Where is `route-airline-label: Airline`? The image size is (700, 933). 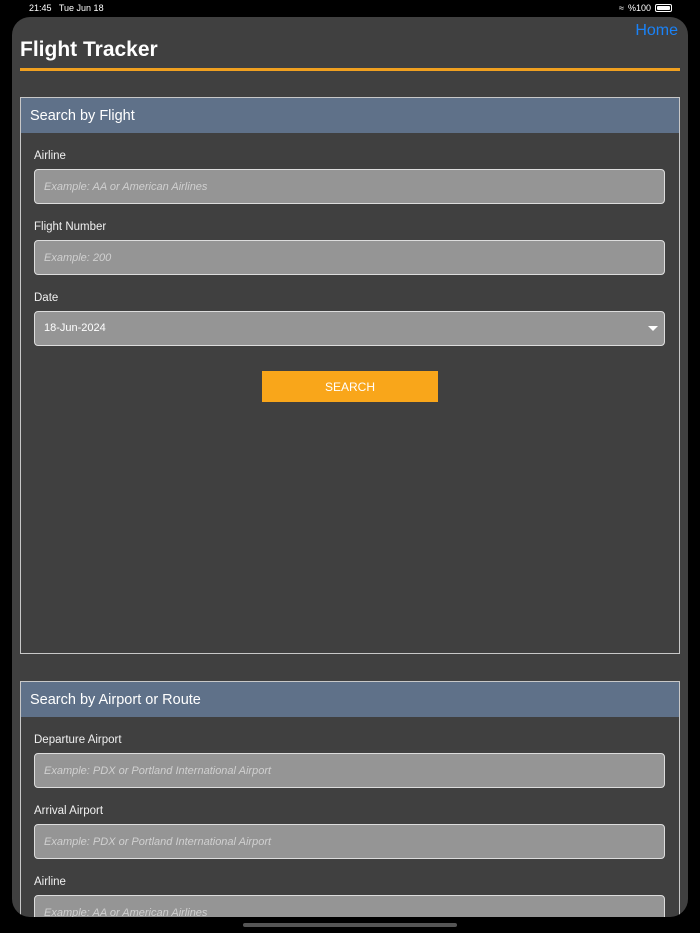
route-airline-label: Airline is located at coordinates (50, 882).